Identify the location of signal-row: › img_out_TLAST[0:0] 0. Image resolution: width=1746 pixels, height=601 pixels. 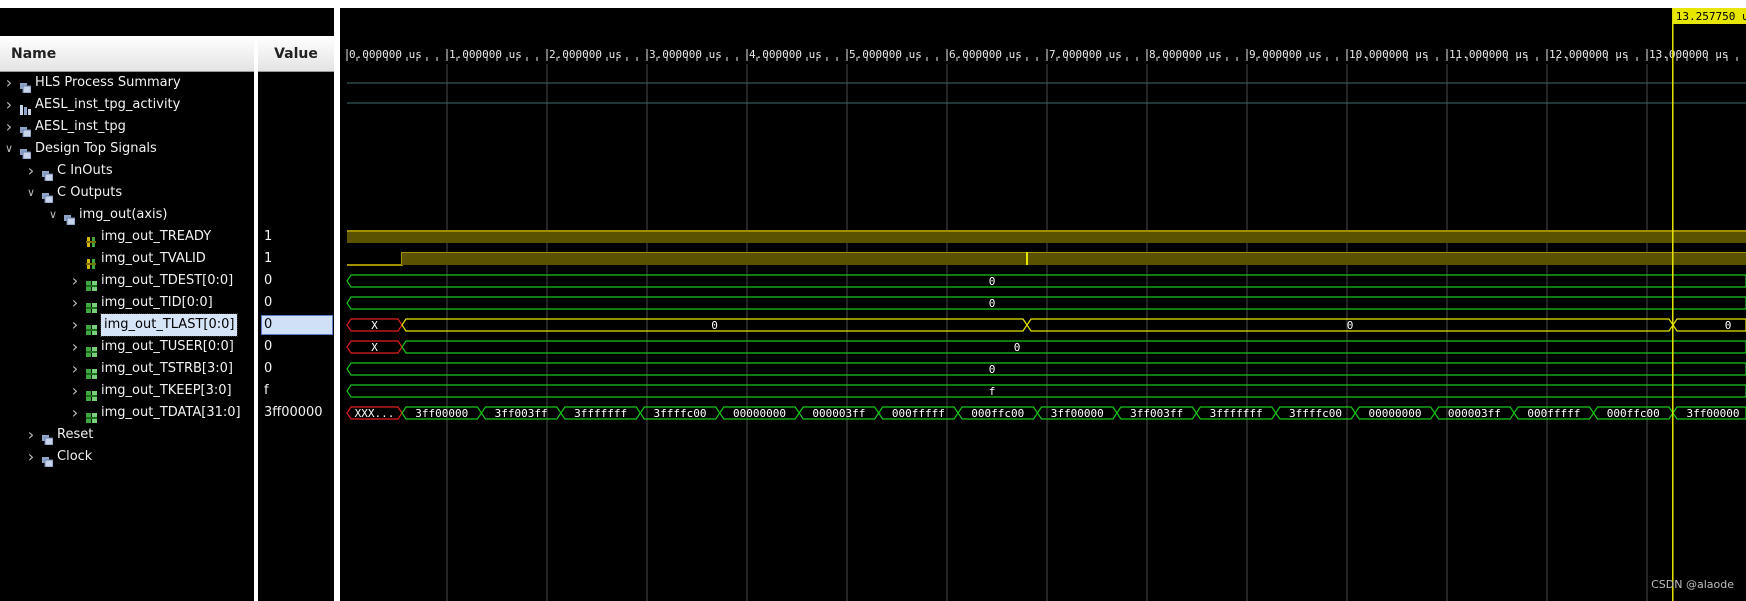
(167, 325).